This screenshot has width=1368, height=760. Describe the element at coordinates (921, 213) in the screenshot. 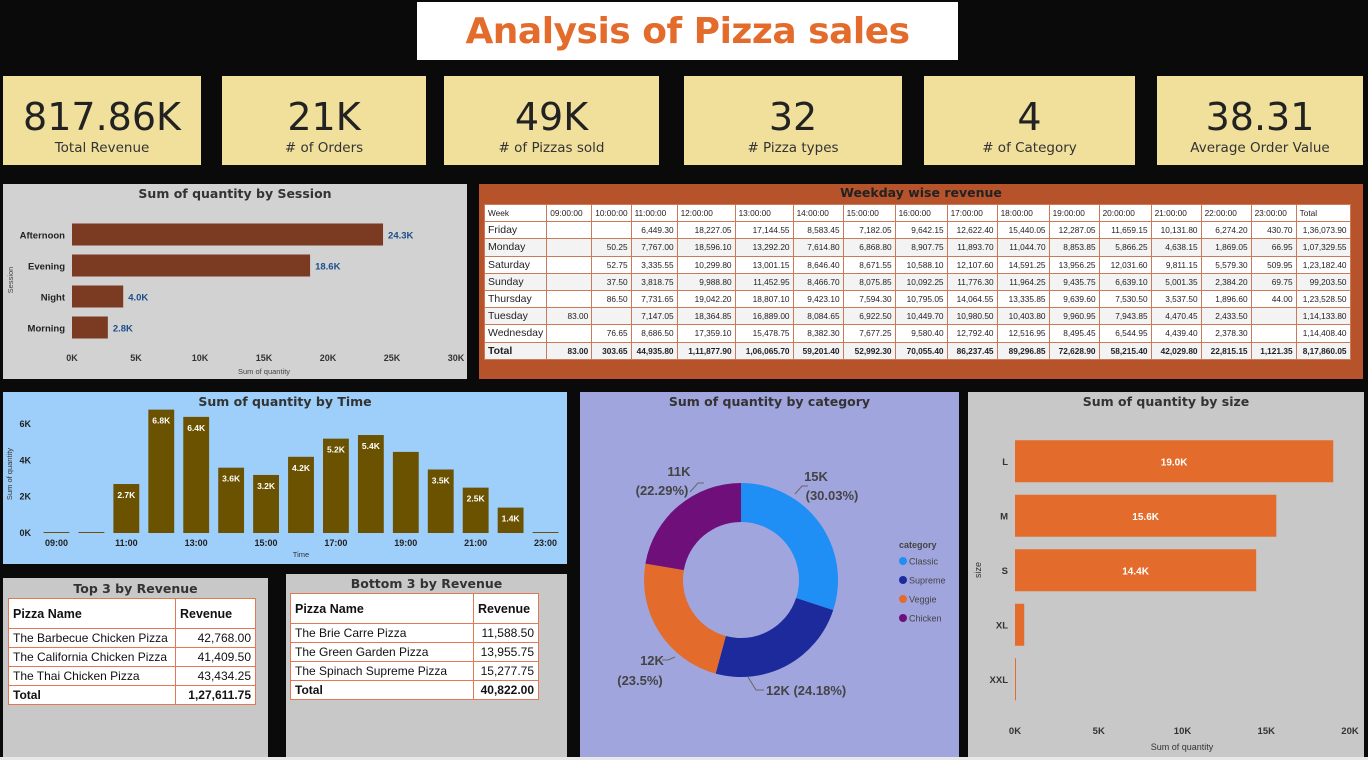

I see `column-header: 16:00:00` at that location.